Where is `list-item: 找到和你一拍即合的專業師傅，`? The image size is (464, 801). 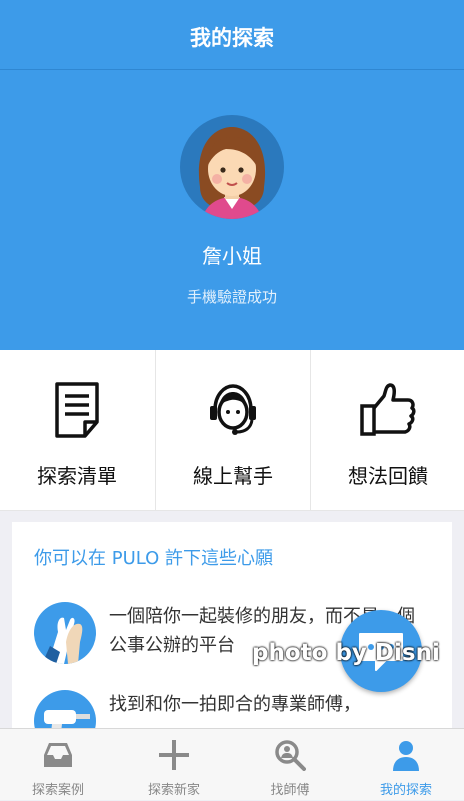
list-item: 找到和你一拍即合的專業師傅， is located at coordinates (239, 711).